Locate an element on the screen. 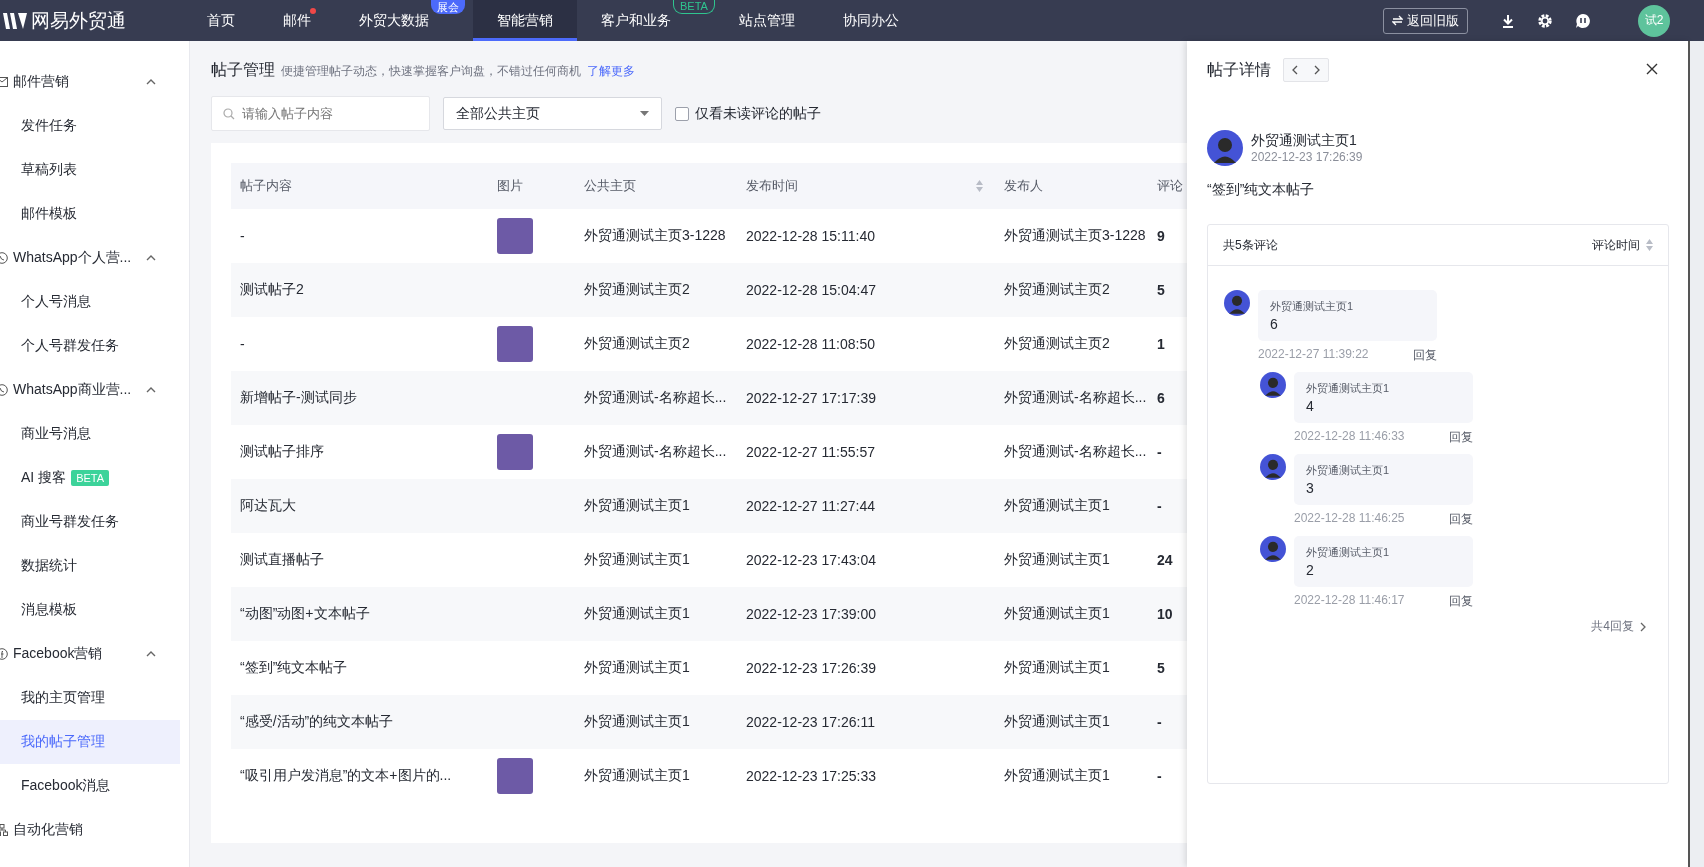  table-cell: 5 is located at coordinates (1161, 290).